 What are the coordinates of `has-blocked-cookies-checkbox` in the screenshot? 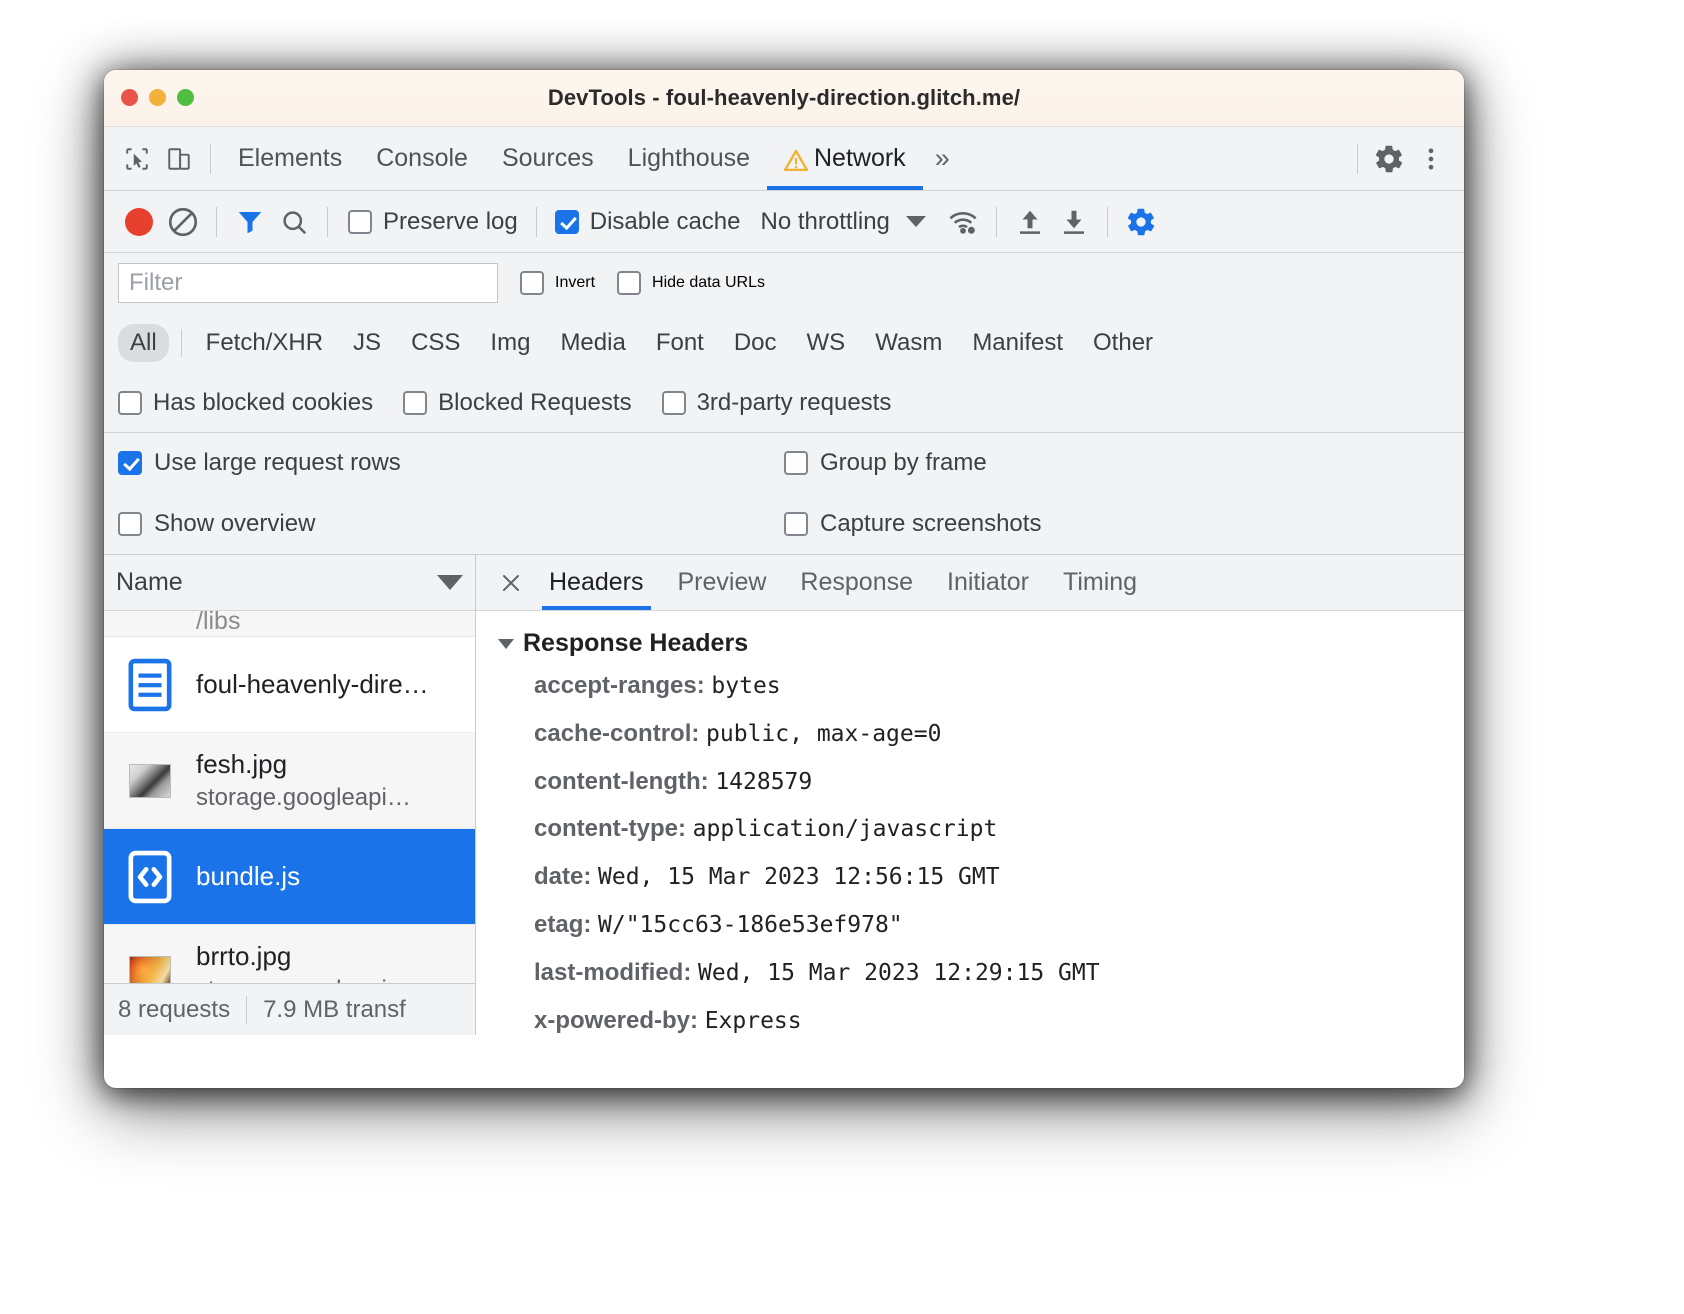 It's located at (130, 402).